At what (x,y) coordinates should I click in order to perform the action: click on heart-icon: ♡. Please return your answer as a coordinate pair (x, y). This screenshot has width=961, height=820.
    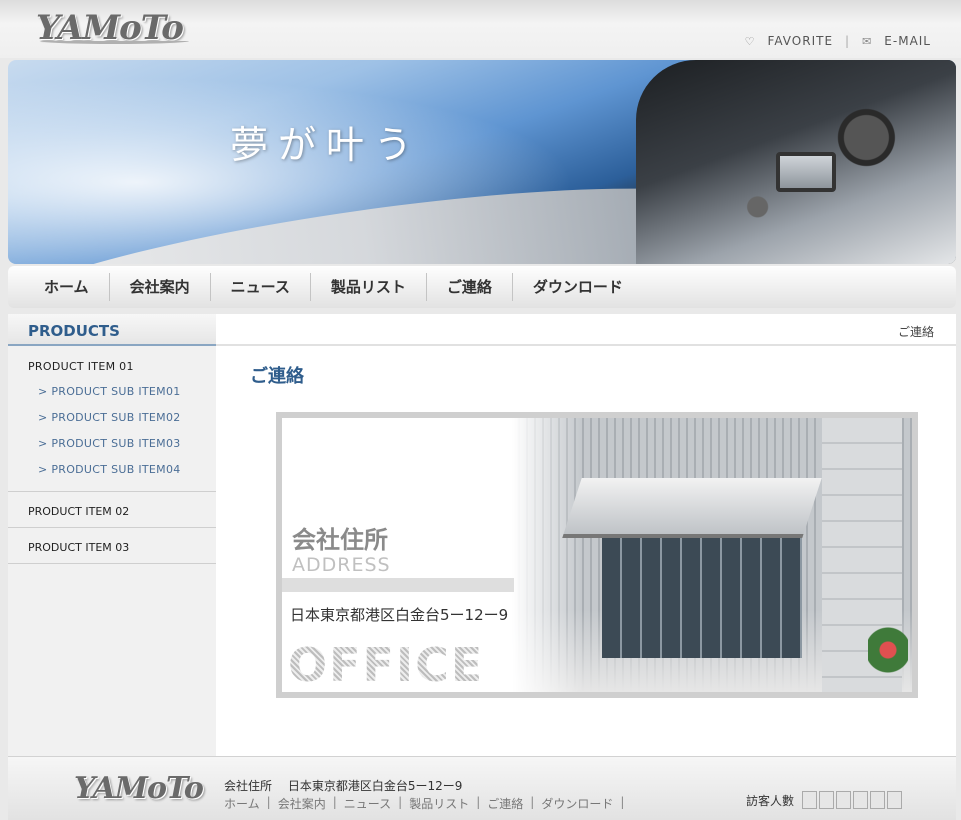
    Looking at the image, I should click on (750, 41).